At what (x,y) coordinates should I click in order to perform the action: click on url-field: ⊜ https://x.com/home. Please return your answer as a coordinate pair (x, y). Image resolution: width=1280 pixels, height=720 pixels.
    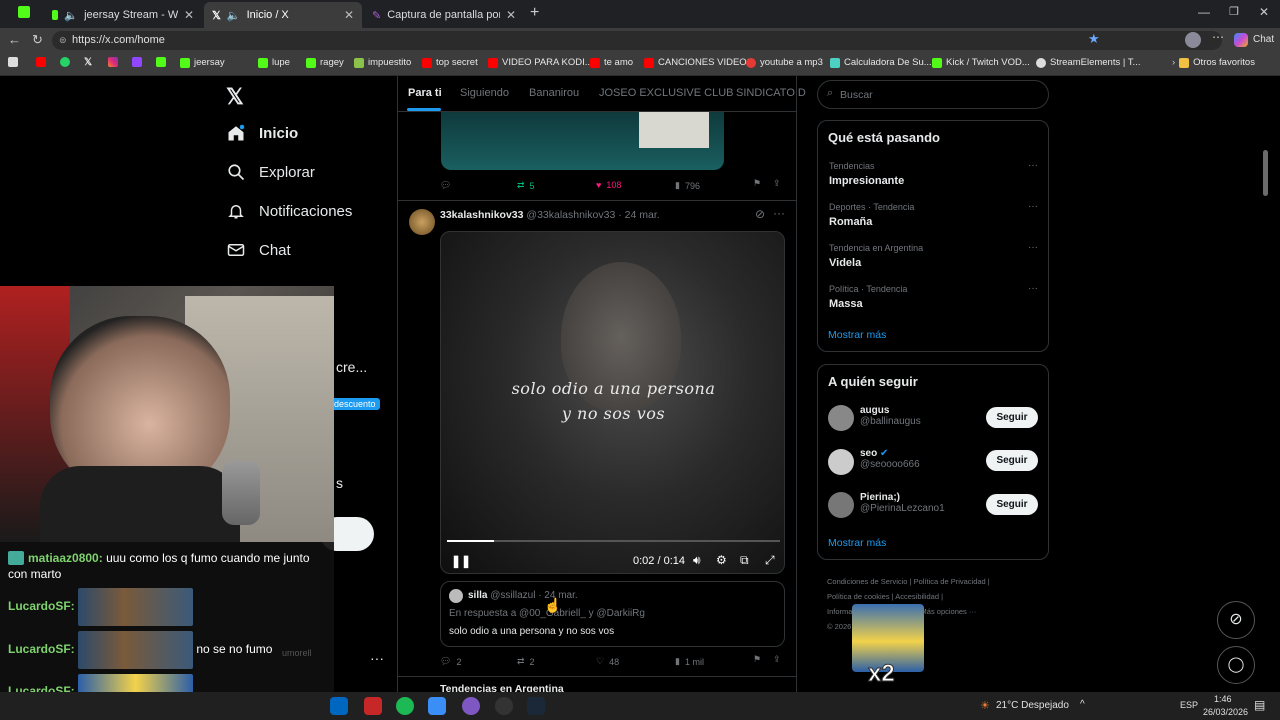
    Looking at the image, I should click on (637, 40).